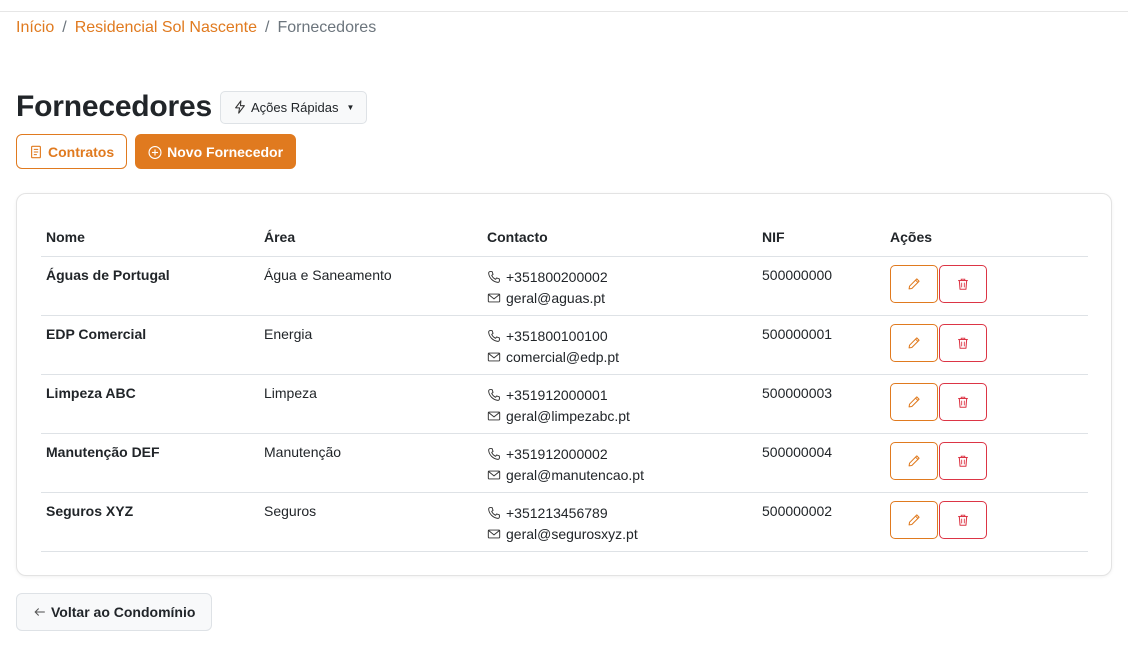 This screenshot has height=646, width=1128. What do you see at coordinates (557, 512) in the screenshot?
I see `phone-number: +351213456789` at bounding box center [557, 512].